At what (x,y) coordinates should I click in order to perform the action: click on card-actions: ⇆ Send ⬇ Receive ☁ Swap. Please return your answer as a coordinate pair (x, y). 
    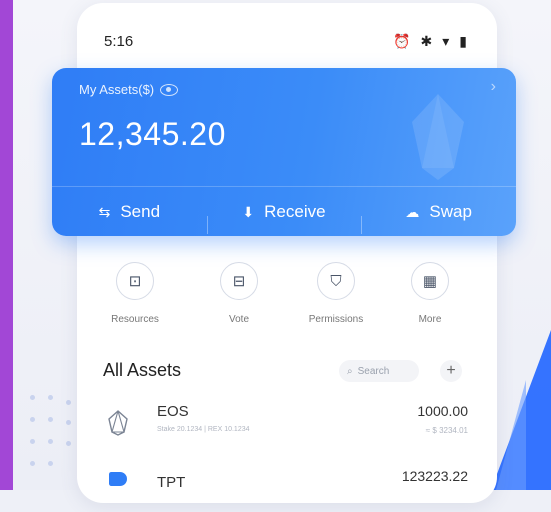
    Looking at the image, I should click on (284, 211).